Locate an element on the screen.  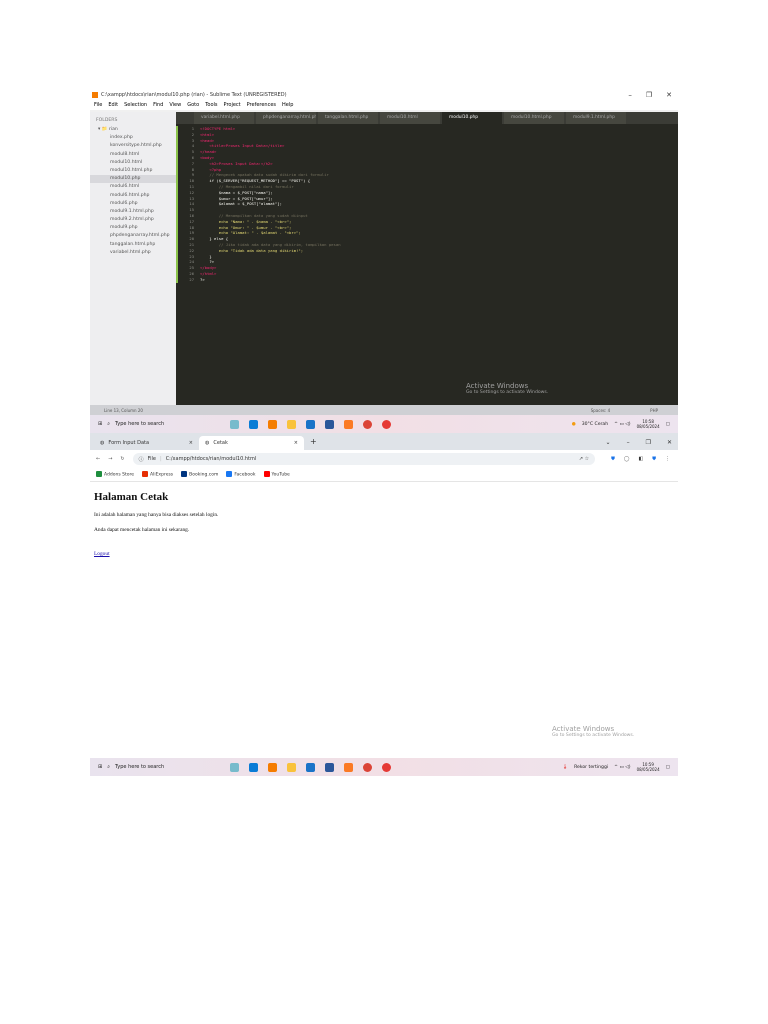
weather-text: Rekor tertinggi is located at coordinates (591, 767).